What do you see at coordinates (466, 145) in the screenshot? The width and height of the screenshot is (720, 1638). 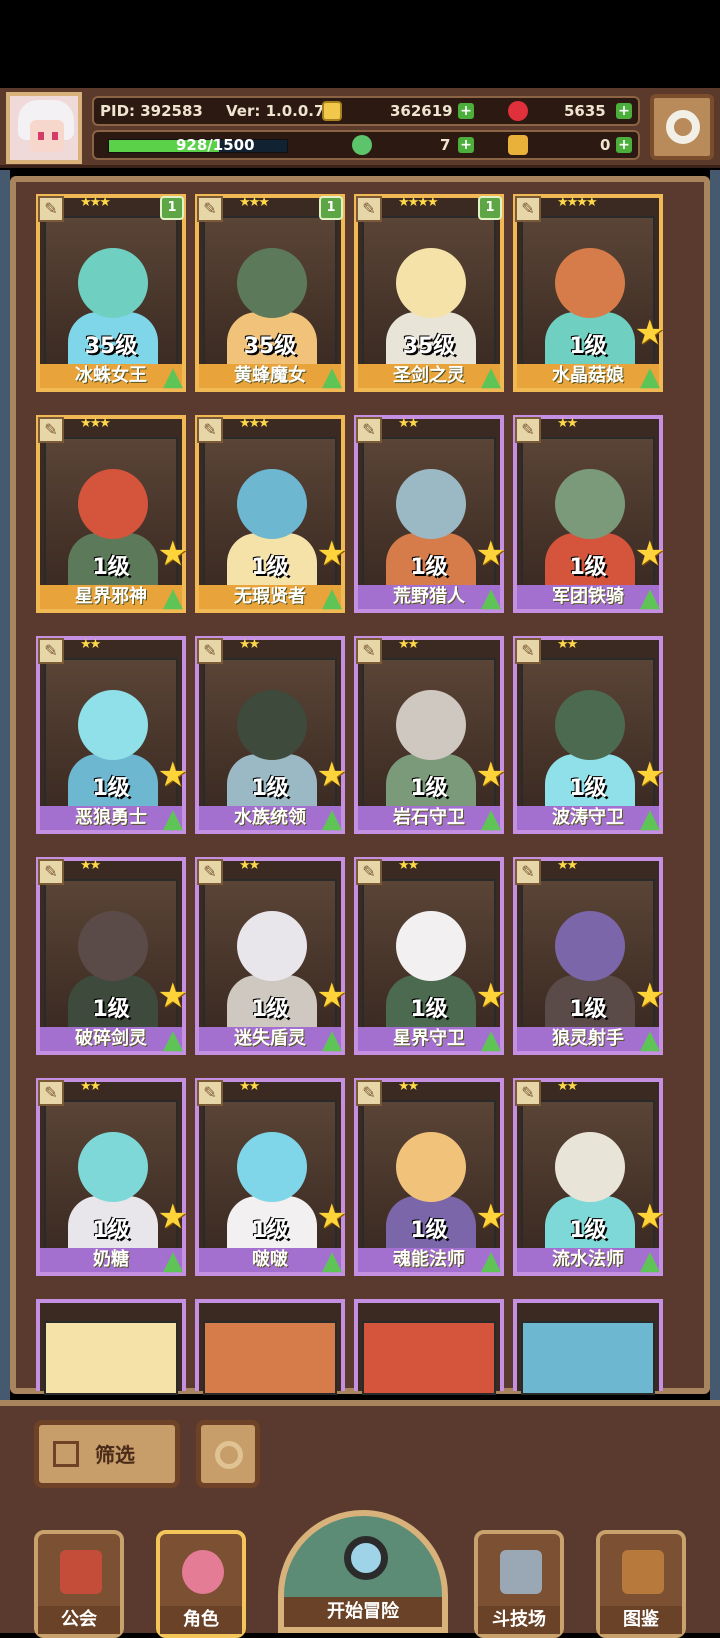 I see `add-clover-button: +` at bounding box center [466, 145].